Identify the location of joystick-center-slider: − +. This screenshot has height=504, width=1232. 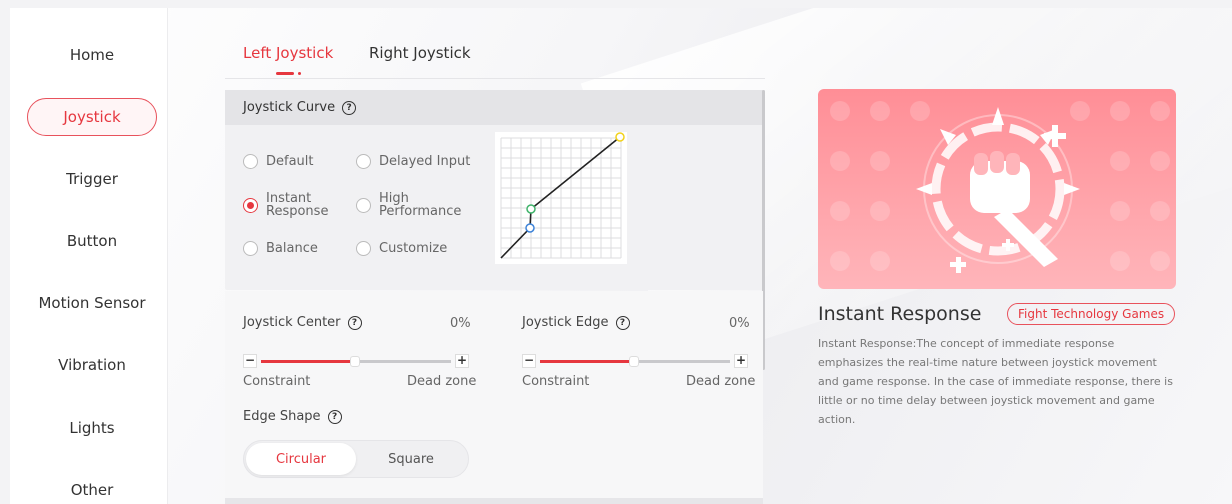
(356, 361).